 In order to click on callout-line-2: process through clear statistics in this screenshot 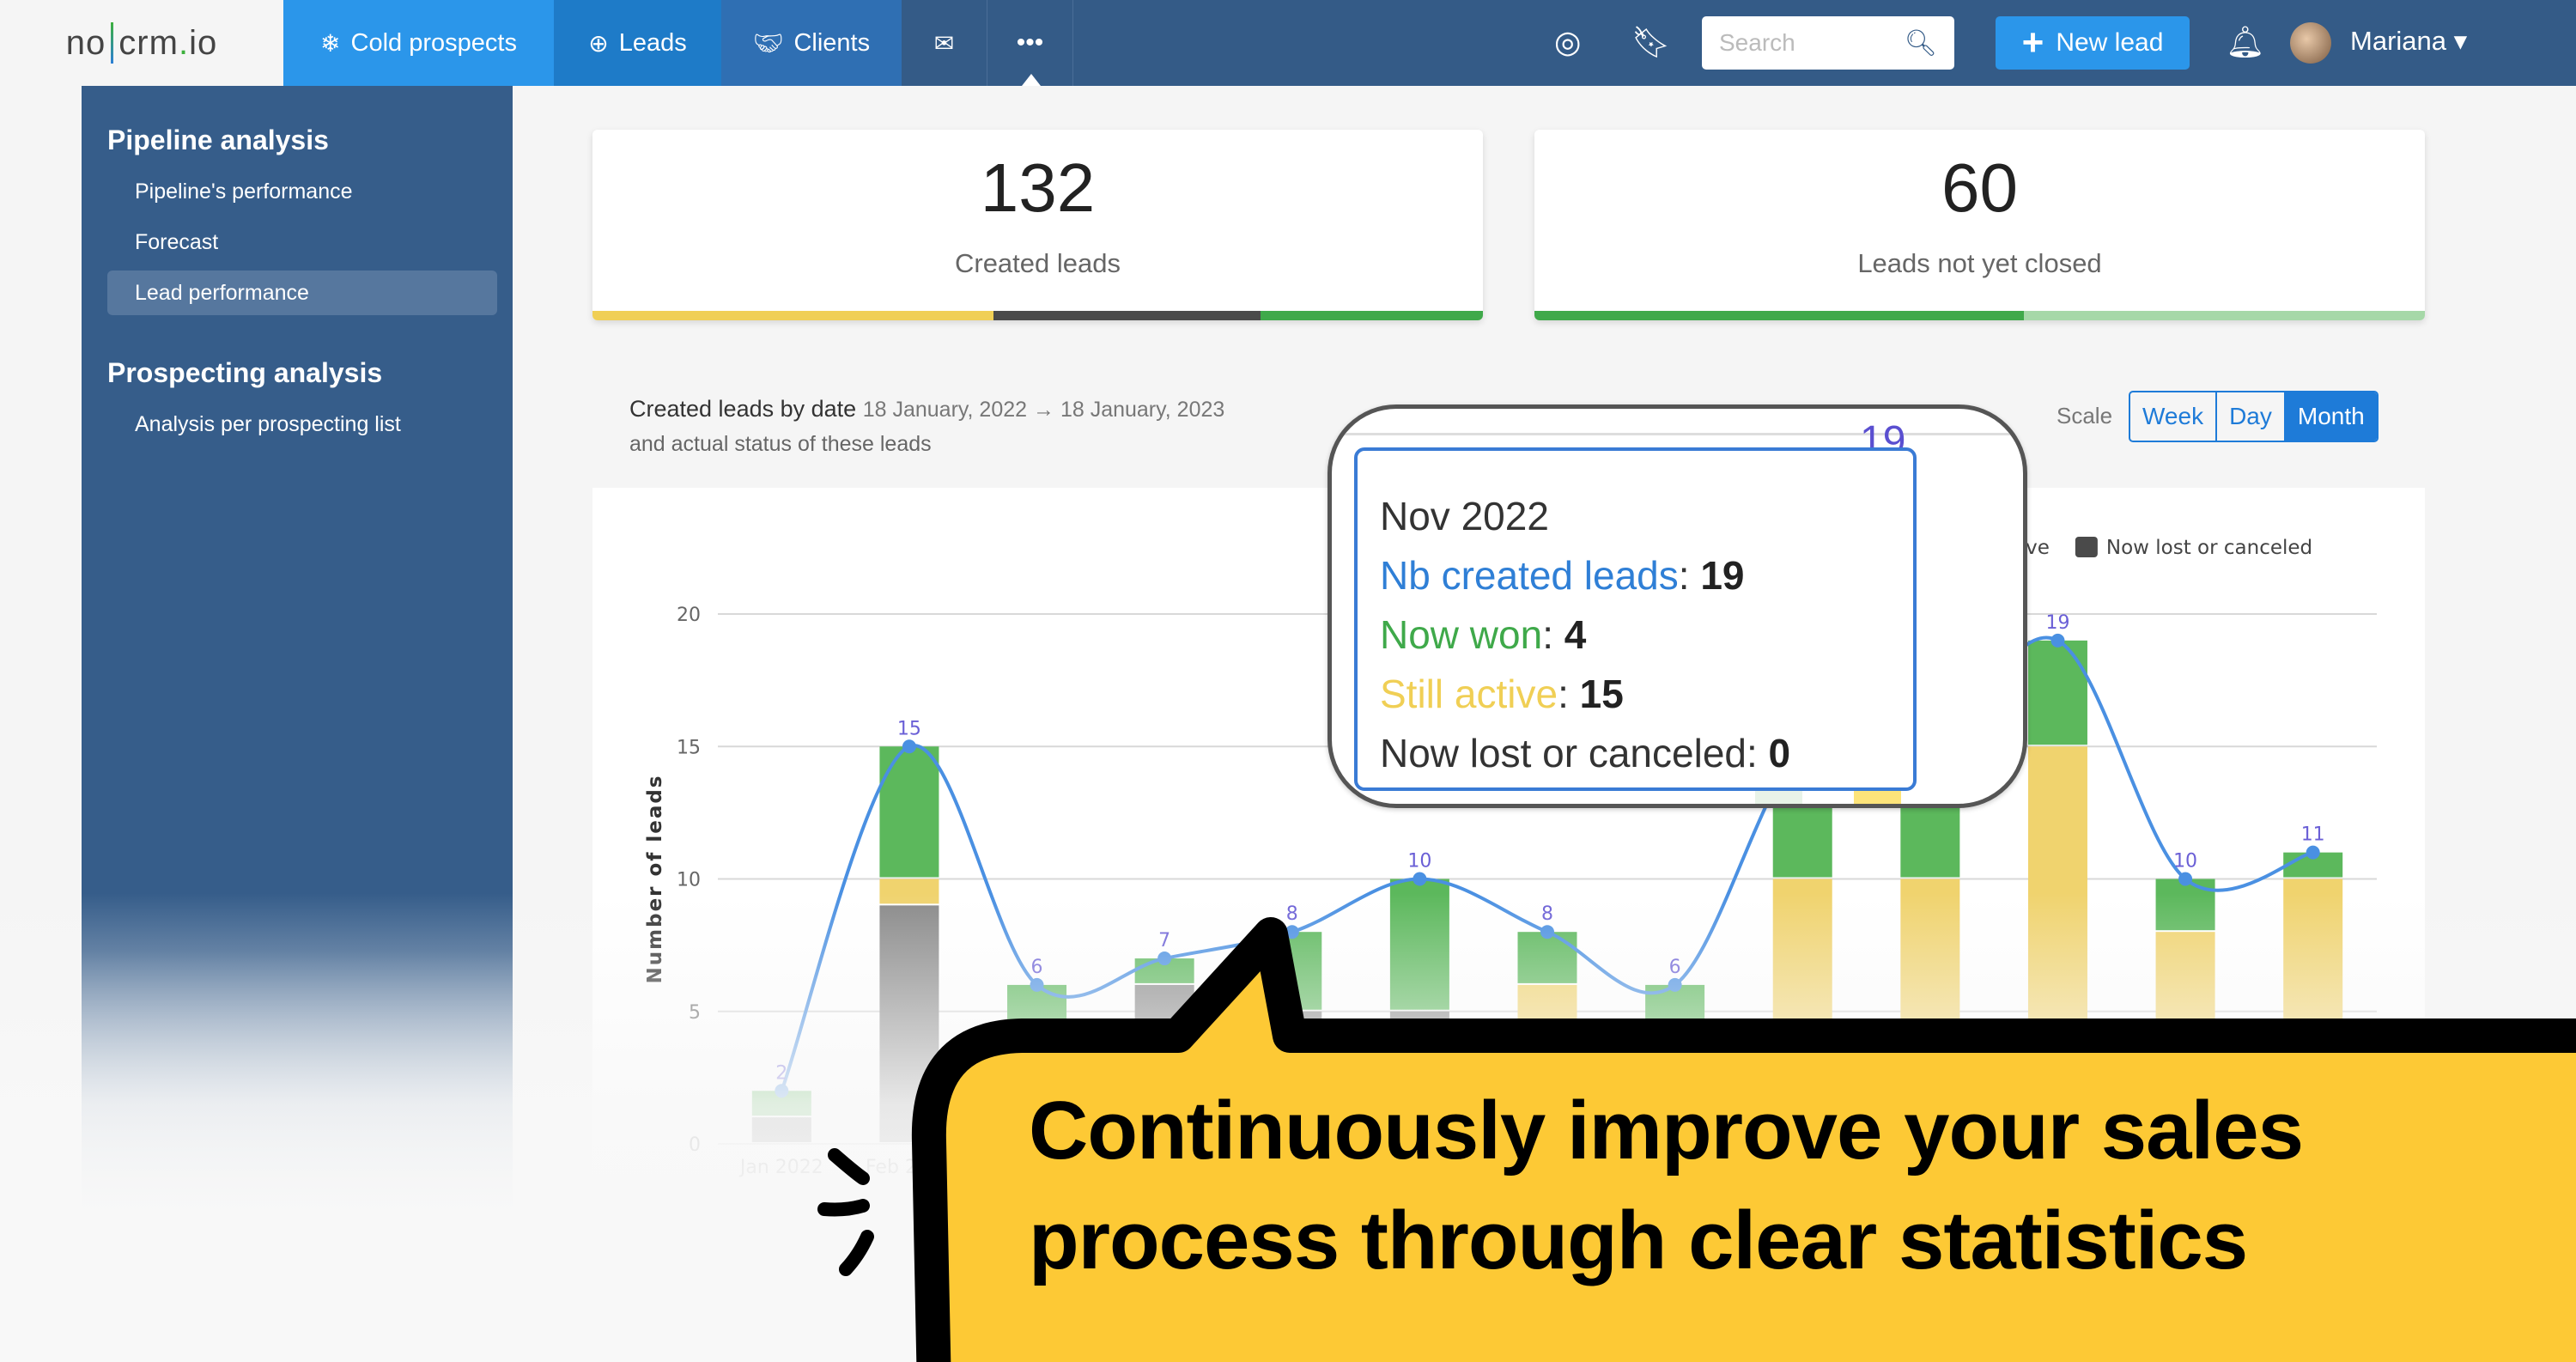, I will do `click(1638, 1240)`.